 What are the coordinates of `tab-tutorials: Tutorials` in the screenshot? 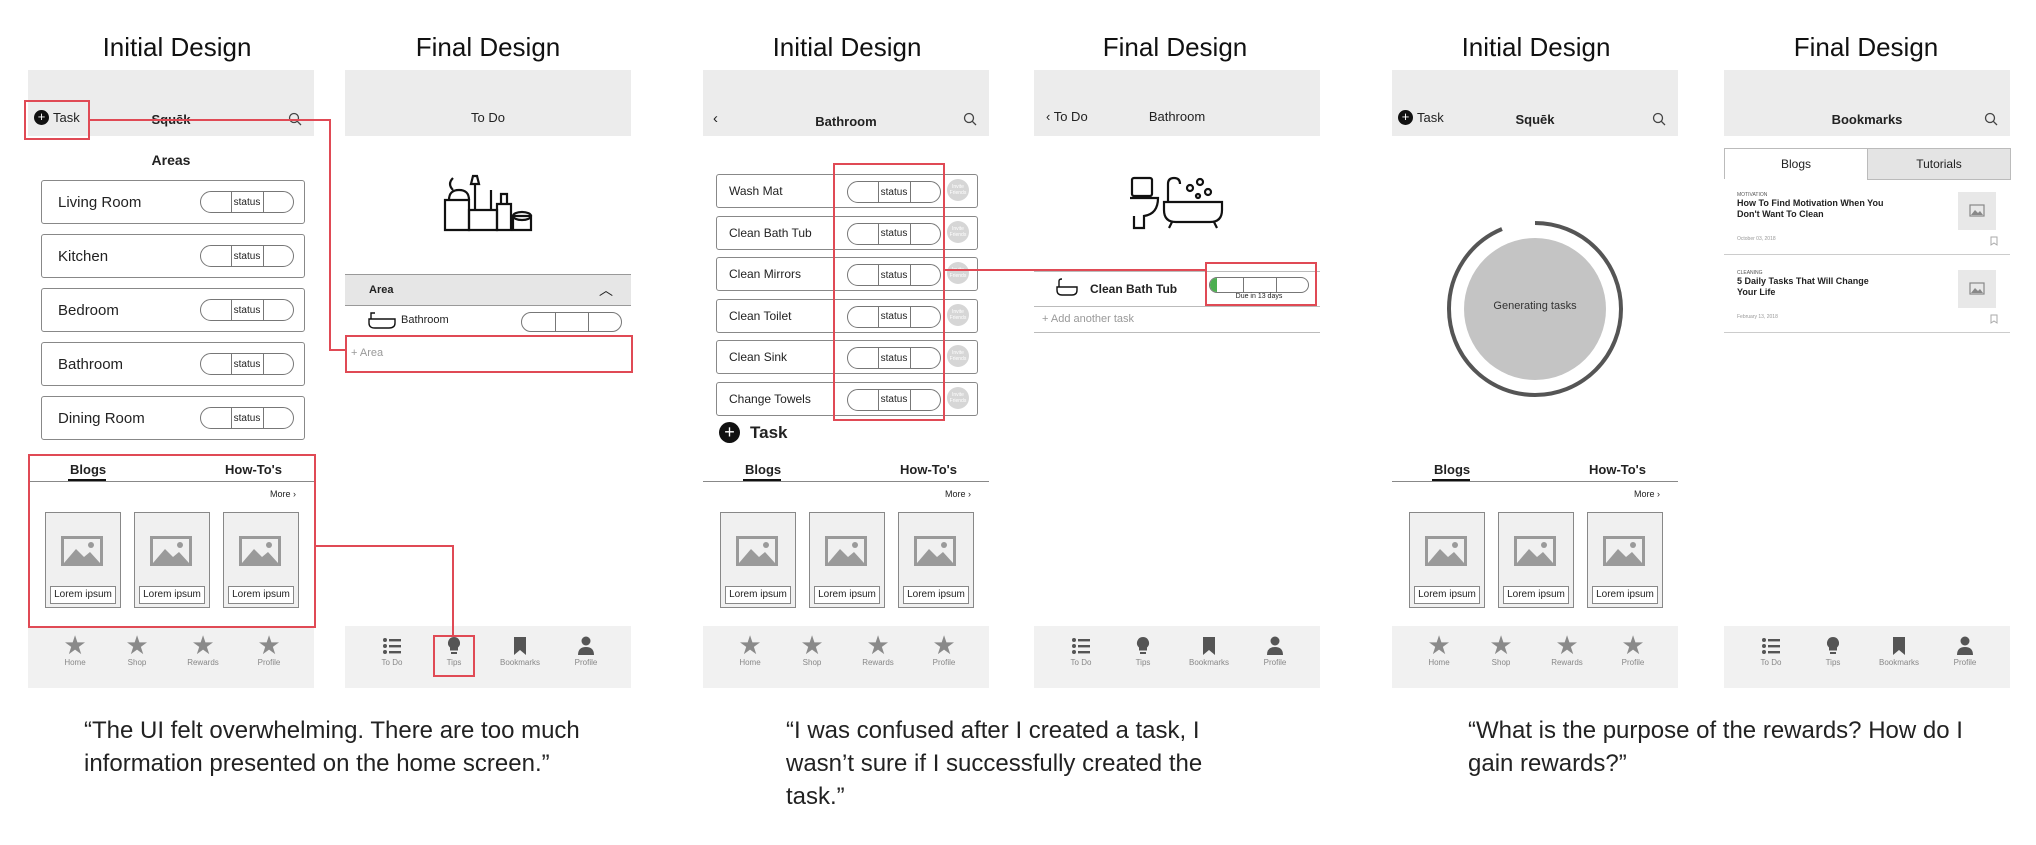 It's located at (1939, 164).